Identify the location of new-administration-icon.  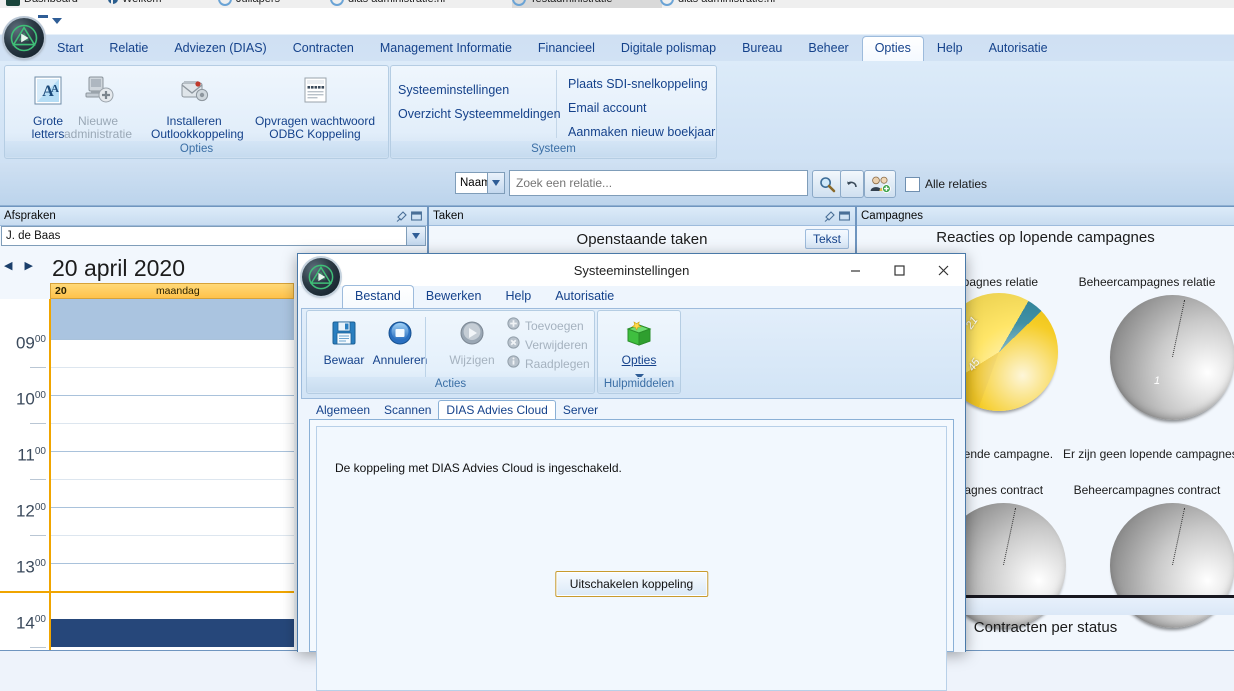
(98, 91).